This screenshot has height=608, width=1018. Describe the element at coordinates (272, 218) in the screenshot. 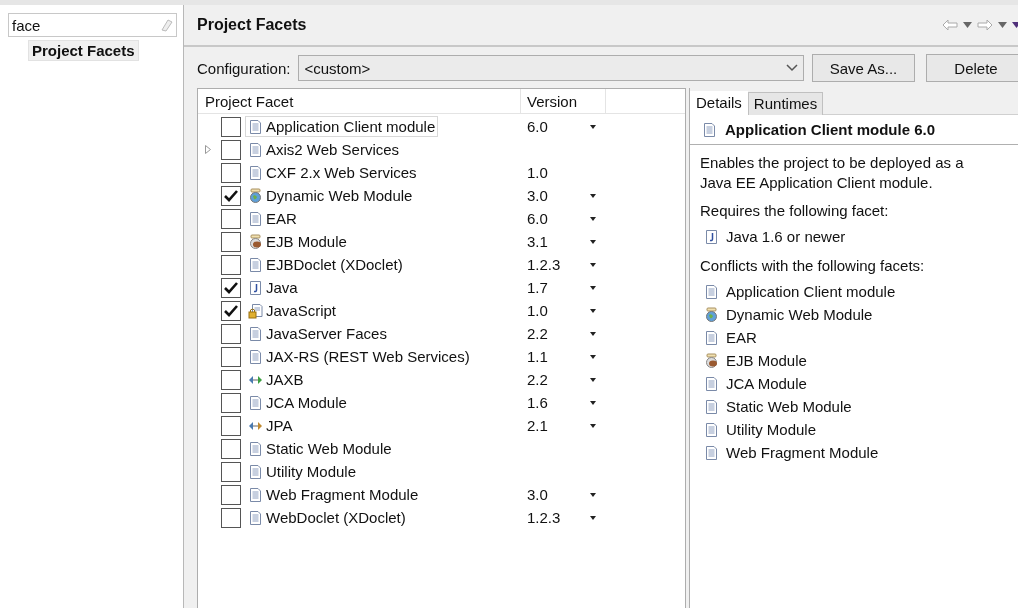

I see `facet-item: EAR` at that location.